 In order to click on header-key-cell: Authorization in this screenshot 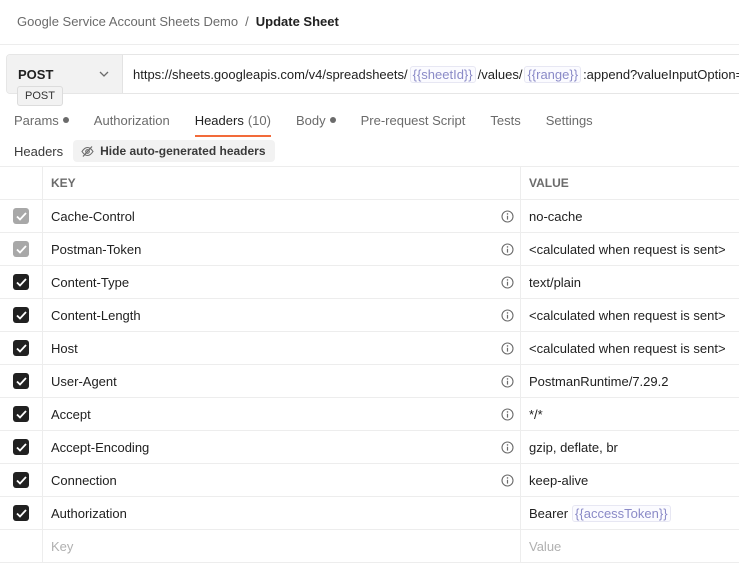, I will do `click(282, 513)`.